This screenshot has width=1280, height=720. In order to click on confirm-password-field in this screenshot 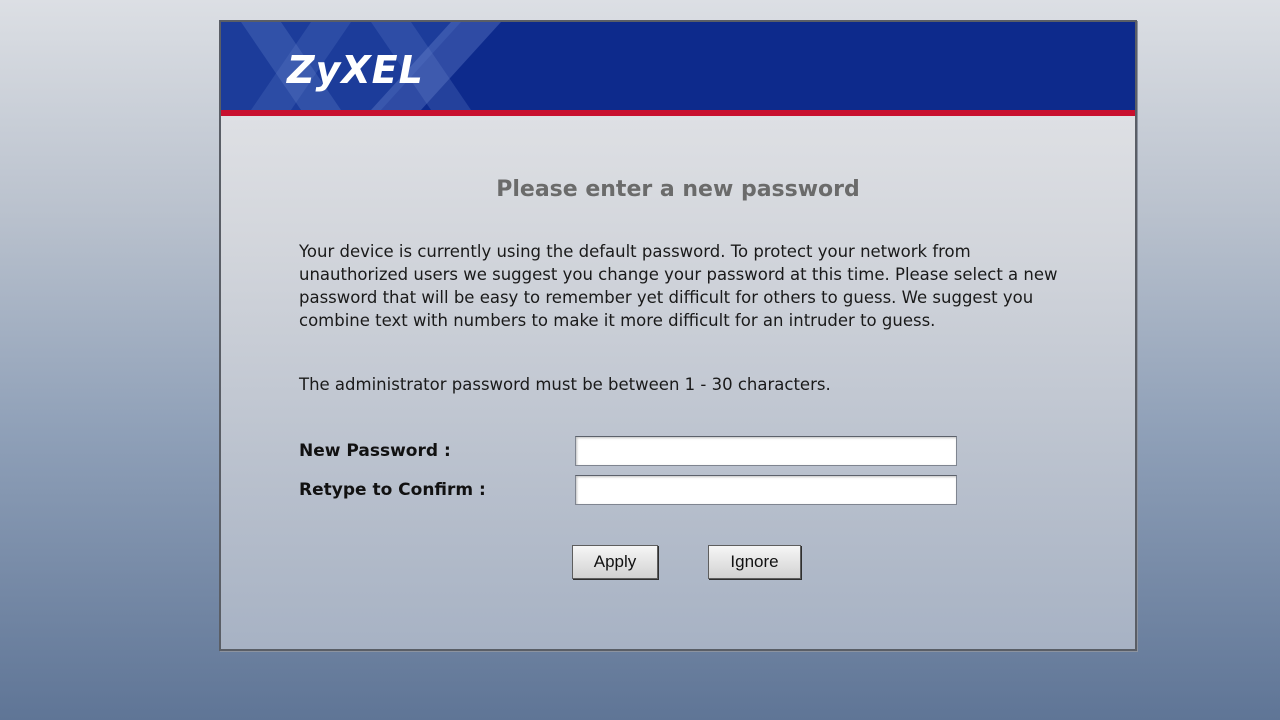, I will do `click(766, 490)`.